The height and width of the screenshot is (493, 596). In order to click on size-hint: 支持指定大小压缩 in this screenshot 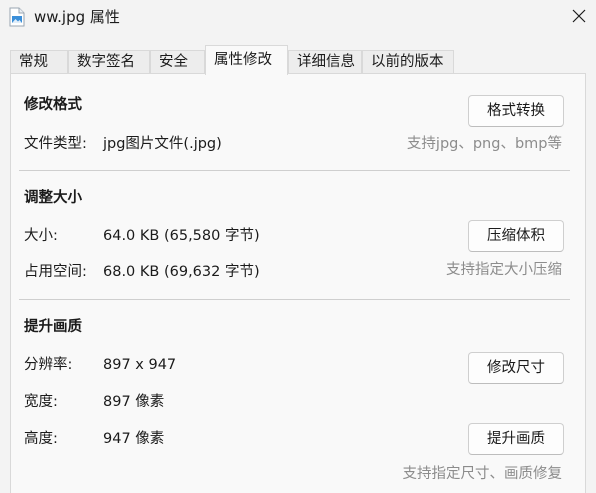, I will do `click(504, 270)`.